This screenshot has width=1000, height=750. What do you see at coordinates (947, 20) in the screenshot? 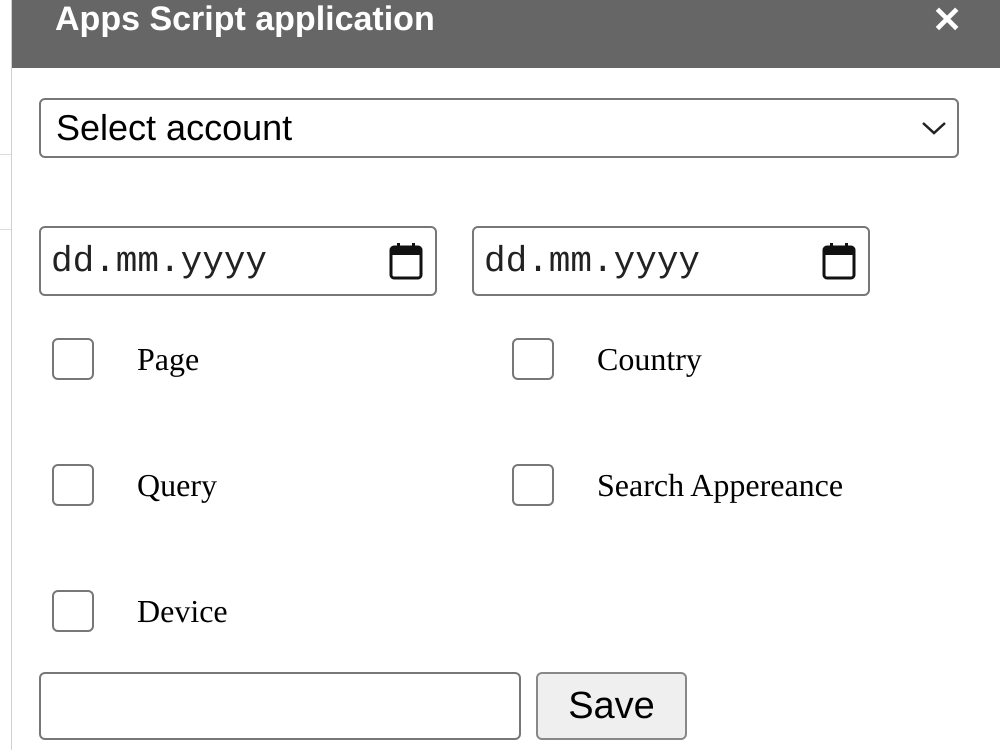
I see `close-button: ✕` at bounding box center [947, 20].